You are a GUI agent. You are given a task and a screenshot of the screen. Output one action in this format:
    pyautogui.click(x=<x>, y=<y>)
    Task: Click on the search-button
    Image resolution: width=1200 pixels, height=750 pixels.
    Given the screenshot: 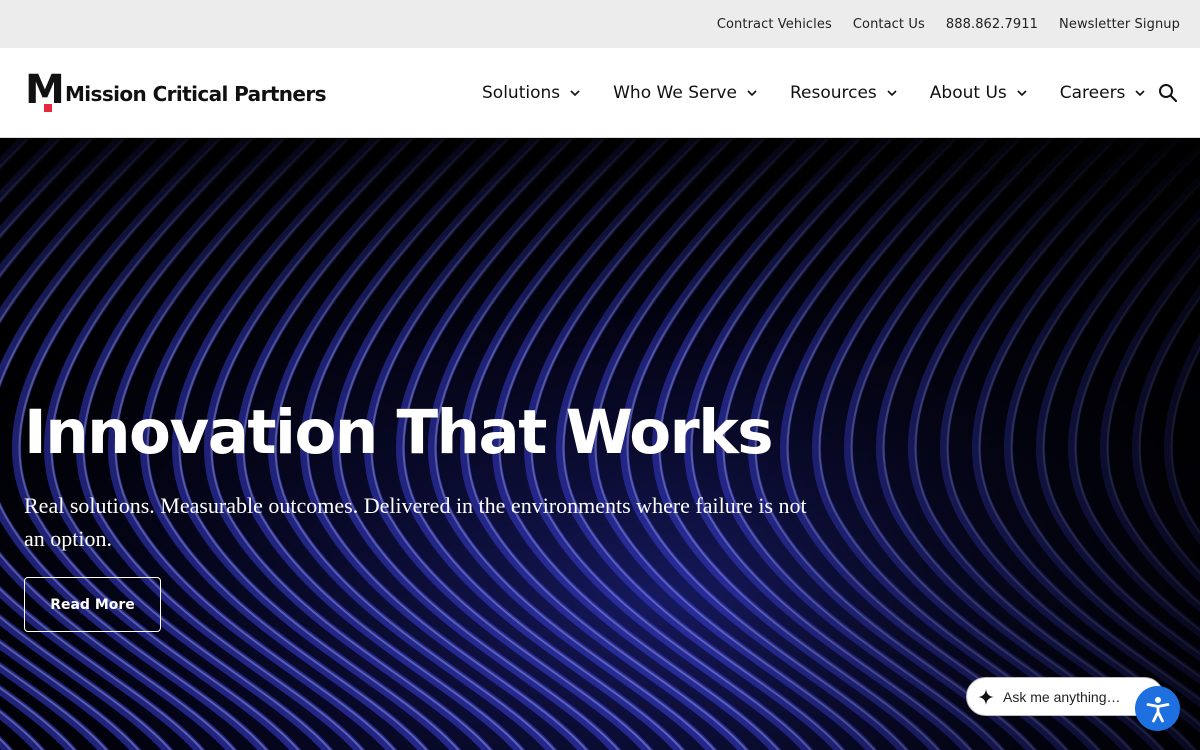 What is the action you would take?
    pyautogui.click(x=1168, y=93)
    